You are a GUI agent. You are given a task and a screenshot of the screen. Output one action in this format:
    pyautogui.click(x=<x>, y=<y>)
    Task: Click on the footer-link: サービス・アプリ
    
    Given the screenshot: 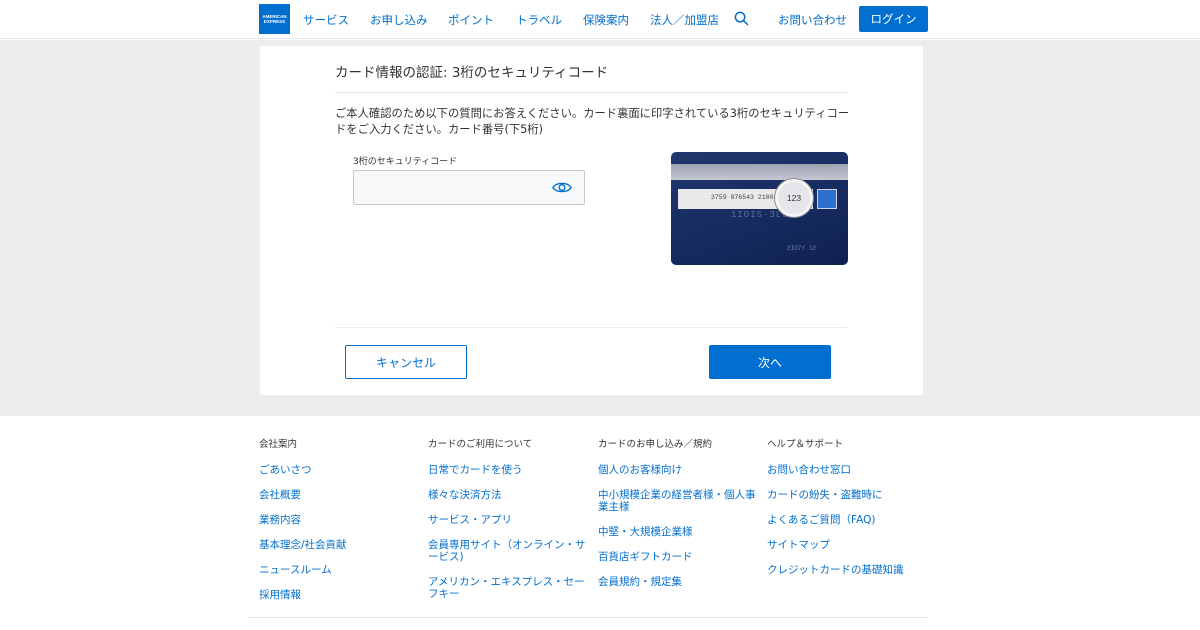 What is the action you would take?
    pyautogui.click(x=508, y=520)
    